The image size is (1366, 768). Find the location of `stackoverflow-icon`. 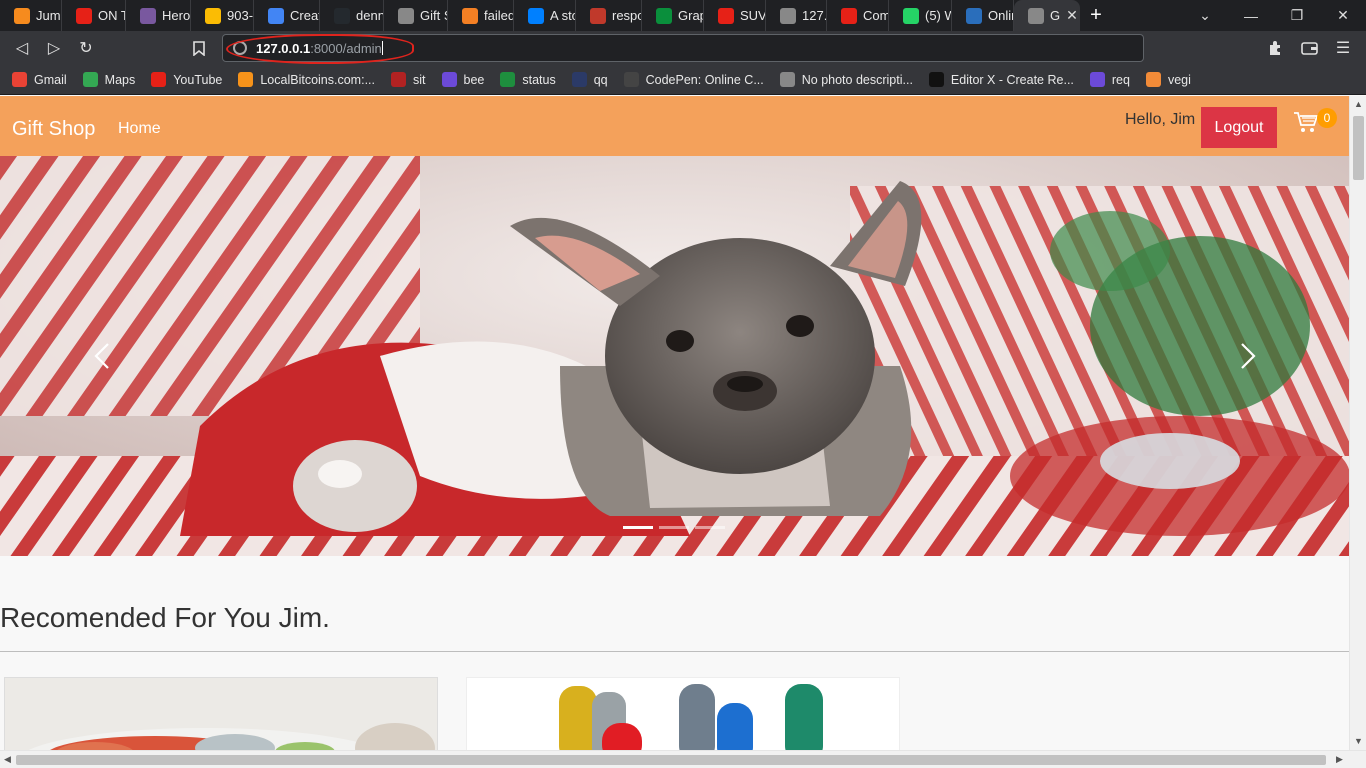

stackoverflow-icon is located at coordinates (470, 15).